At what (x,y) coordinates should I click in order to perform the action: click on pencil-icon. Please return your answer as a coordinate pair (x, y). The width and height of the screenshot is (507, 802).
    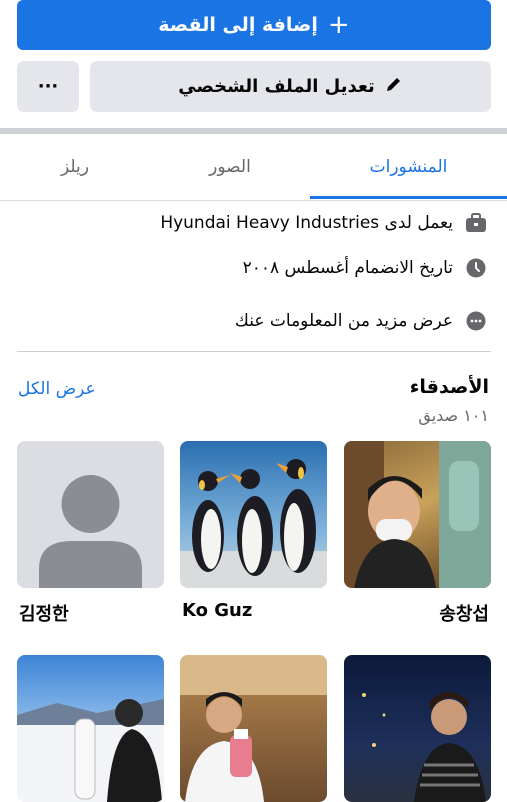
    Looking at the image, I should click on (394, 86).